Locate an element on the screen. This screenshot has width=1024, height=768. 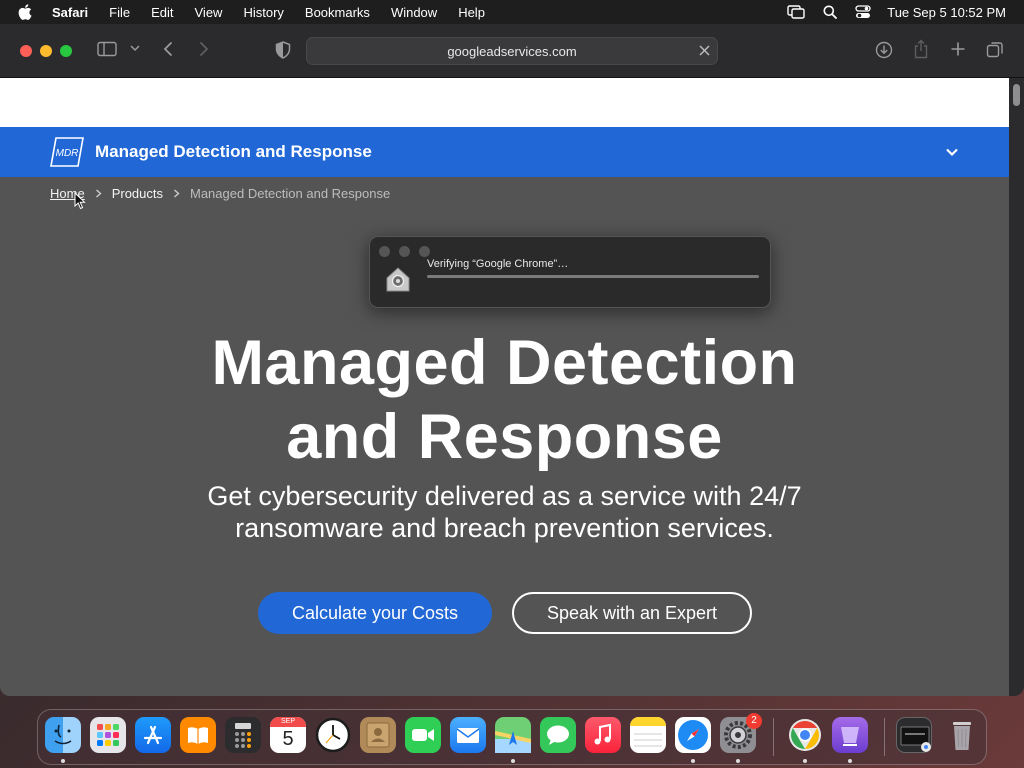
menu-help: Help is located at coordinates (471, 12).